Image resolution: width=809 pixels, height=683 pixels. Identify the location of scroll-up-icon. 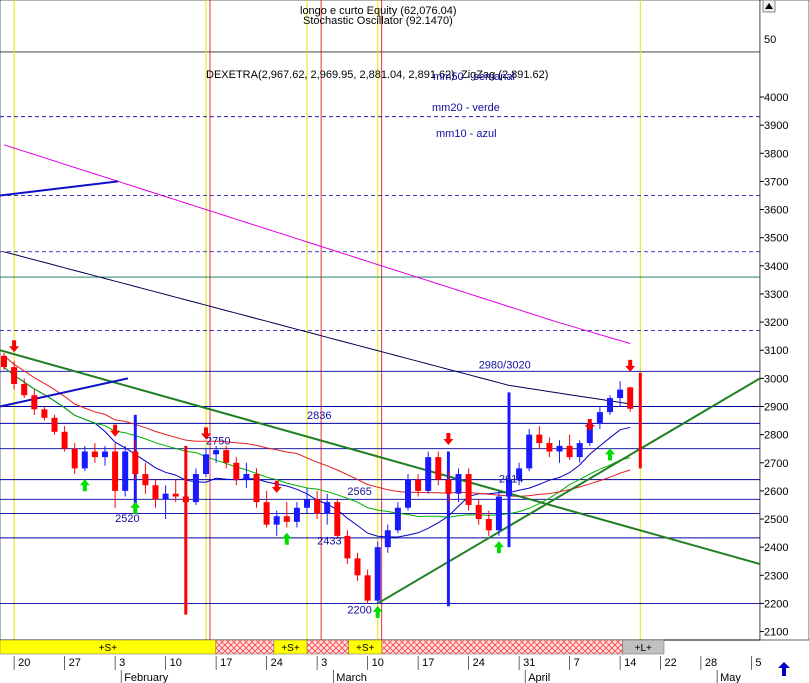
(769, 6).